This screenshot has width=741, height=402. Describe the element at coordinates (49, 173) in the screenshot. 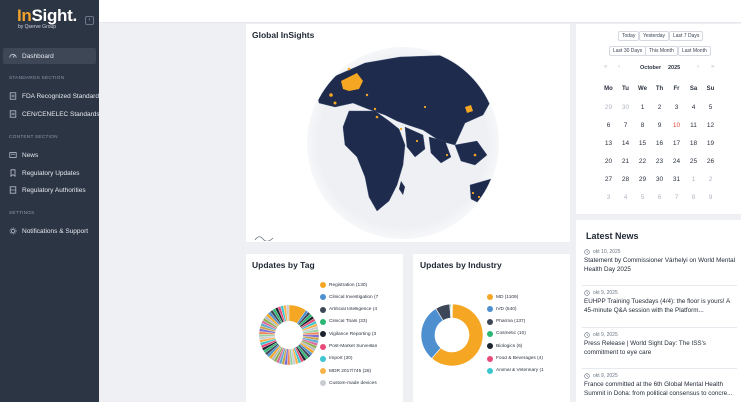

I see `sidebar-item-regulatory-updates: Regulatory Updates` at that location.